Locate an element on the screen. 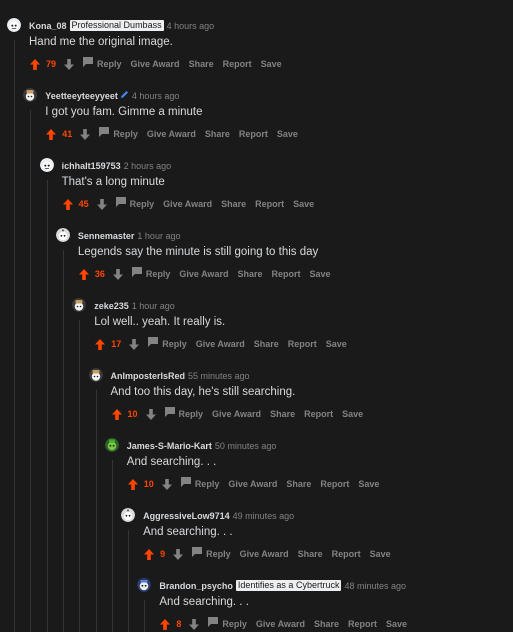  timestamp: 48 minutes ago is located at coordinates (375, 586).